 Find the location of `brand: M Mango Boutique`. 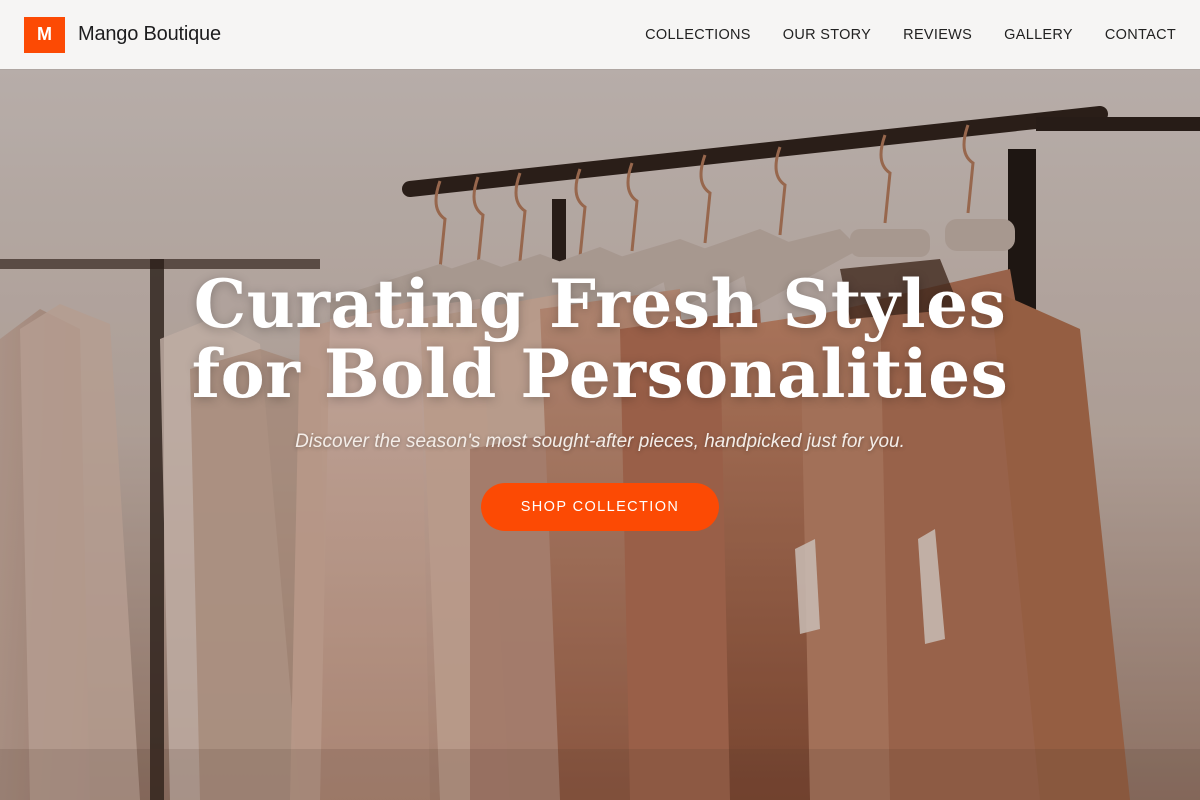

brand: M Mango Boutique is located at coordinates (122, 34).